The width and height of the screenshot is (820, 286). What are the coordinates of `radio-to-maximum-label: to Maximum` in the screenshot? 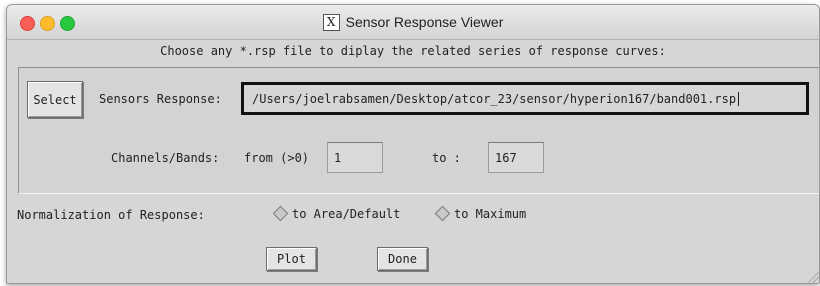 It's located at (490, 214).